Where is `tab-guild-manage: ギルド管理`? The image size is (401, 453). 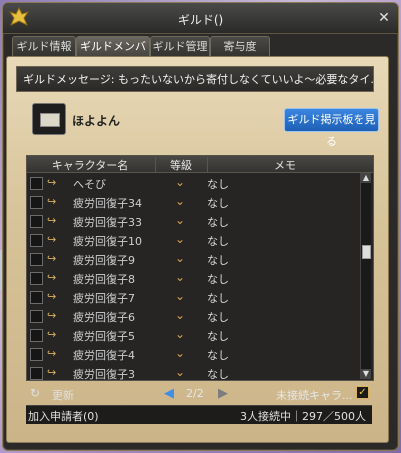 tab-guild-manage: ギルド管理 is located at coordinates (180, 46).